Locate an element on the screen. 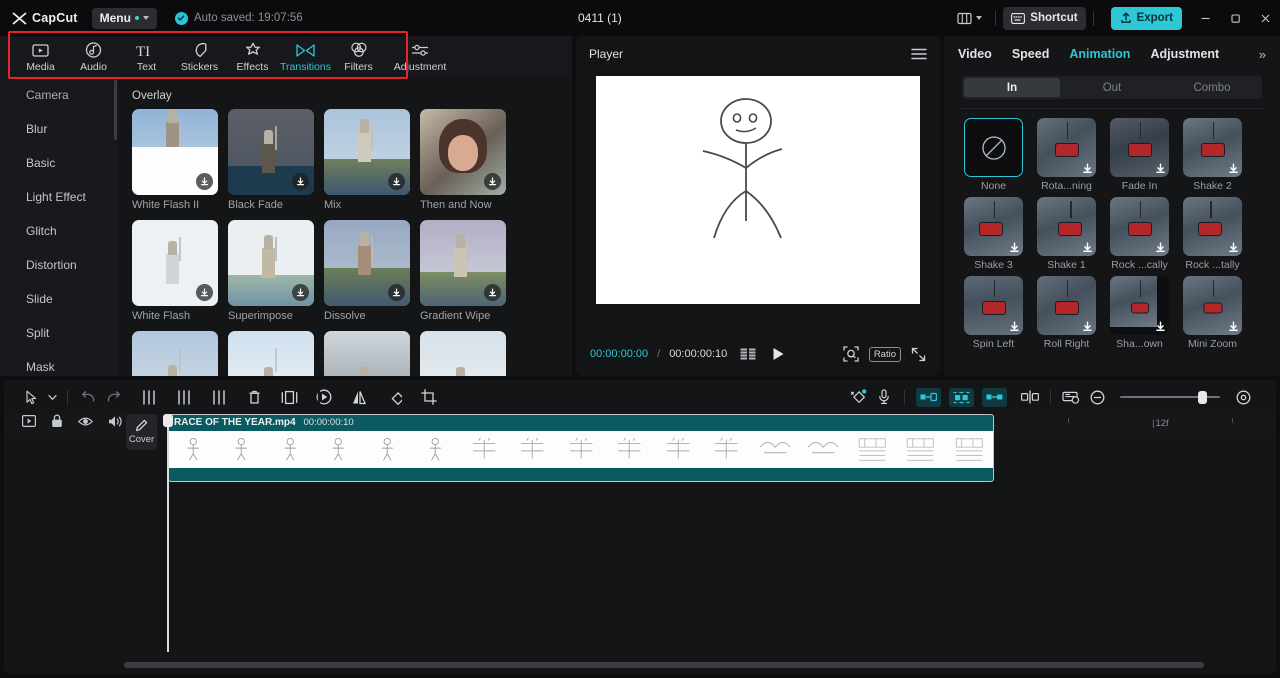  zoom-fit-icon is located at coordinates (851, 354).